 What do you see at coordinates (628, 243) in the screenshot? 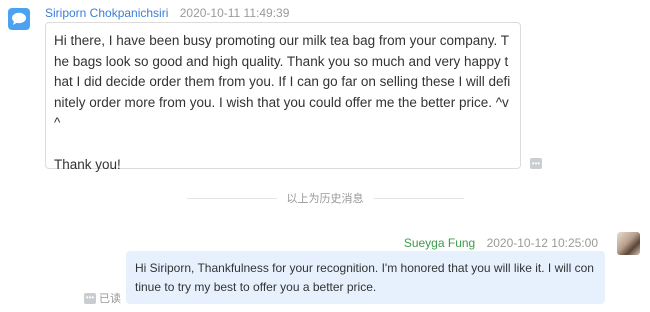
I see `user-avatar` at bounding box center [628, 243].